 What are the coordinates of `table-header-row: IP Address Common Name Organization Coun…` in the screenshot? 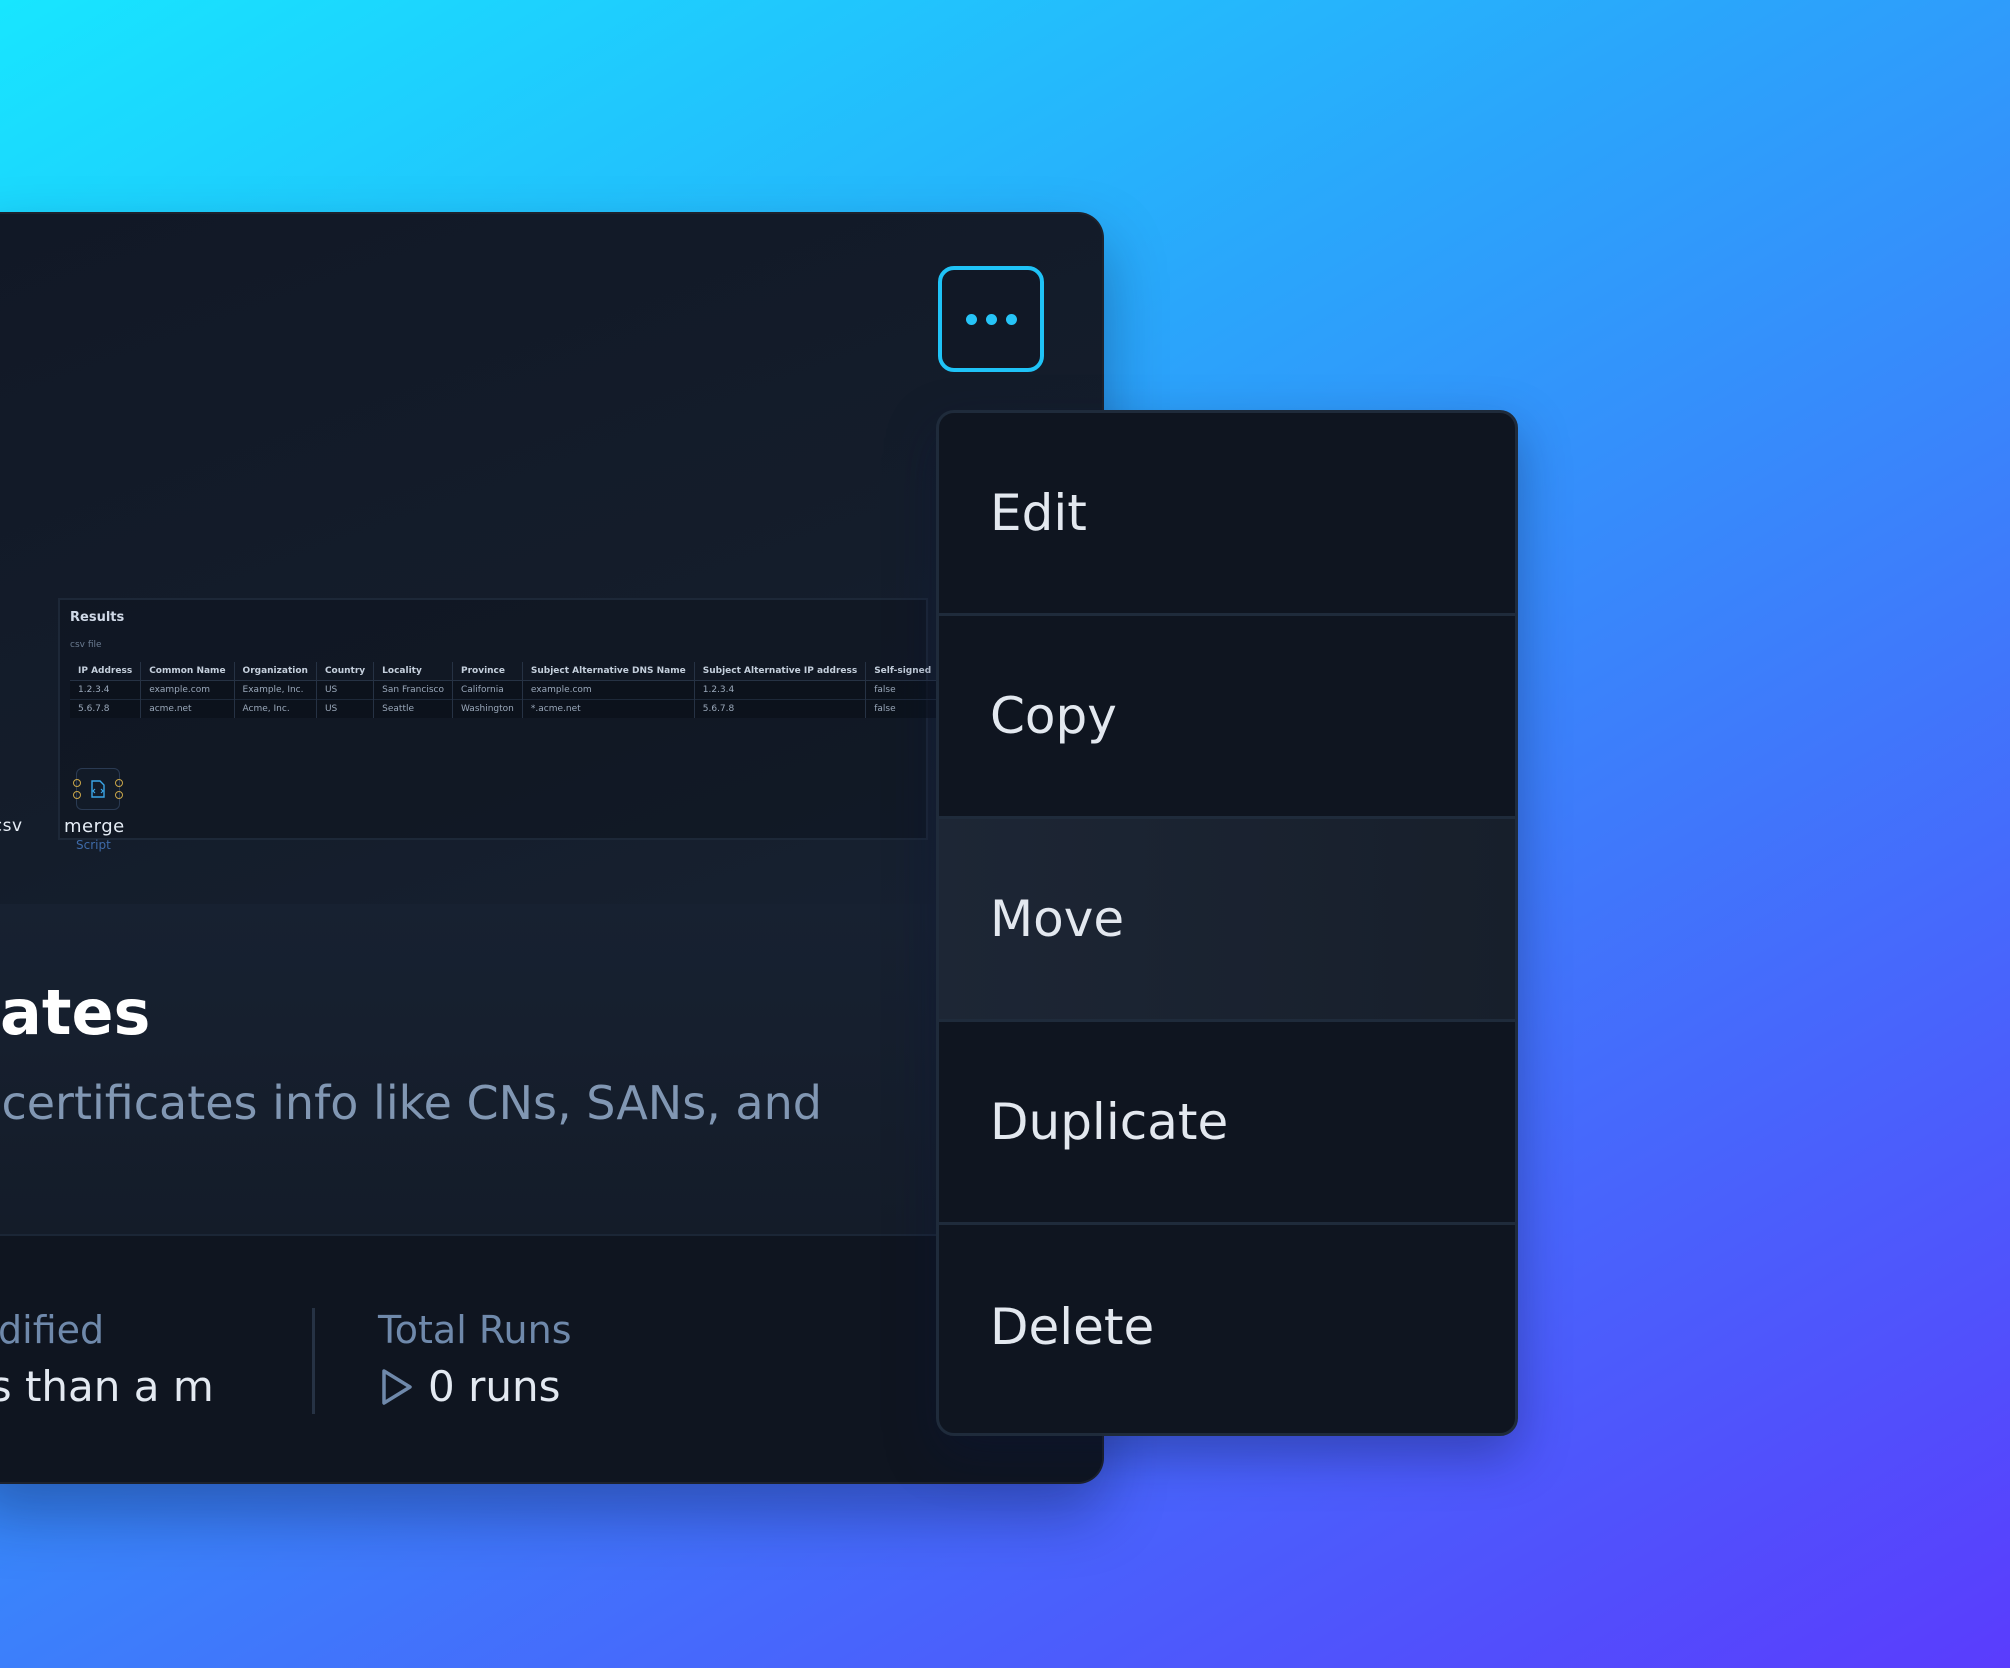 It's located at (505, 671).